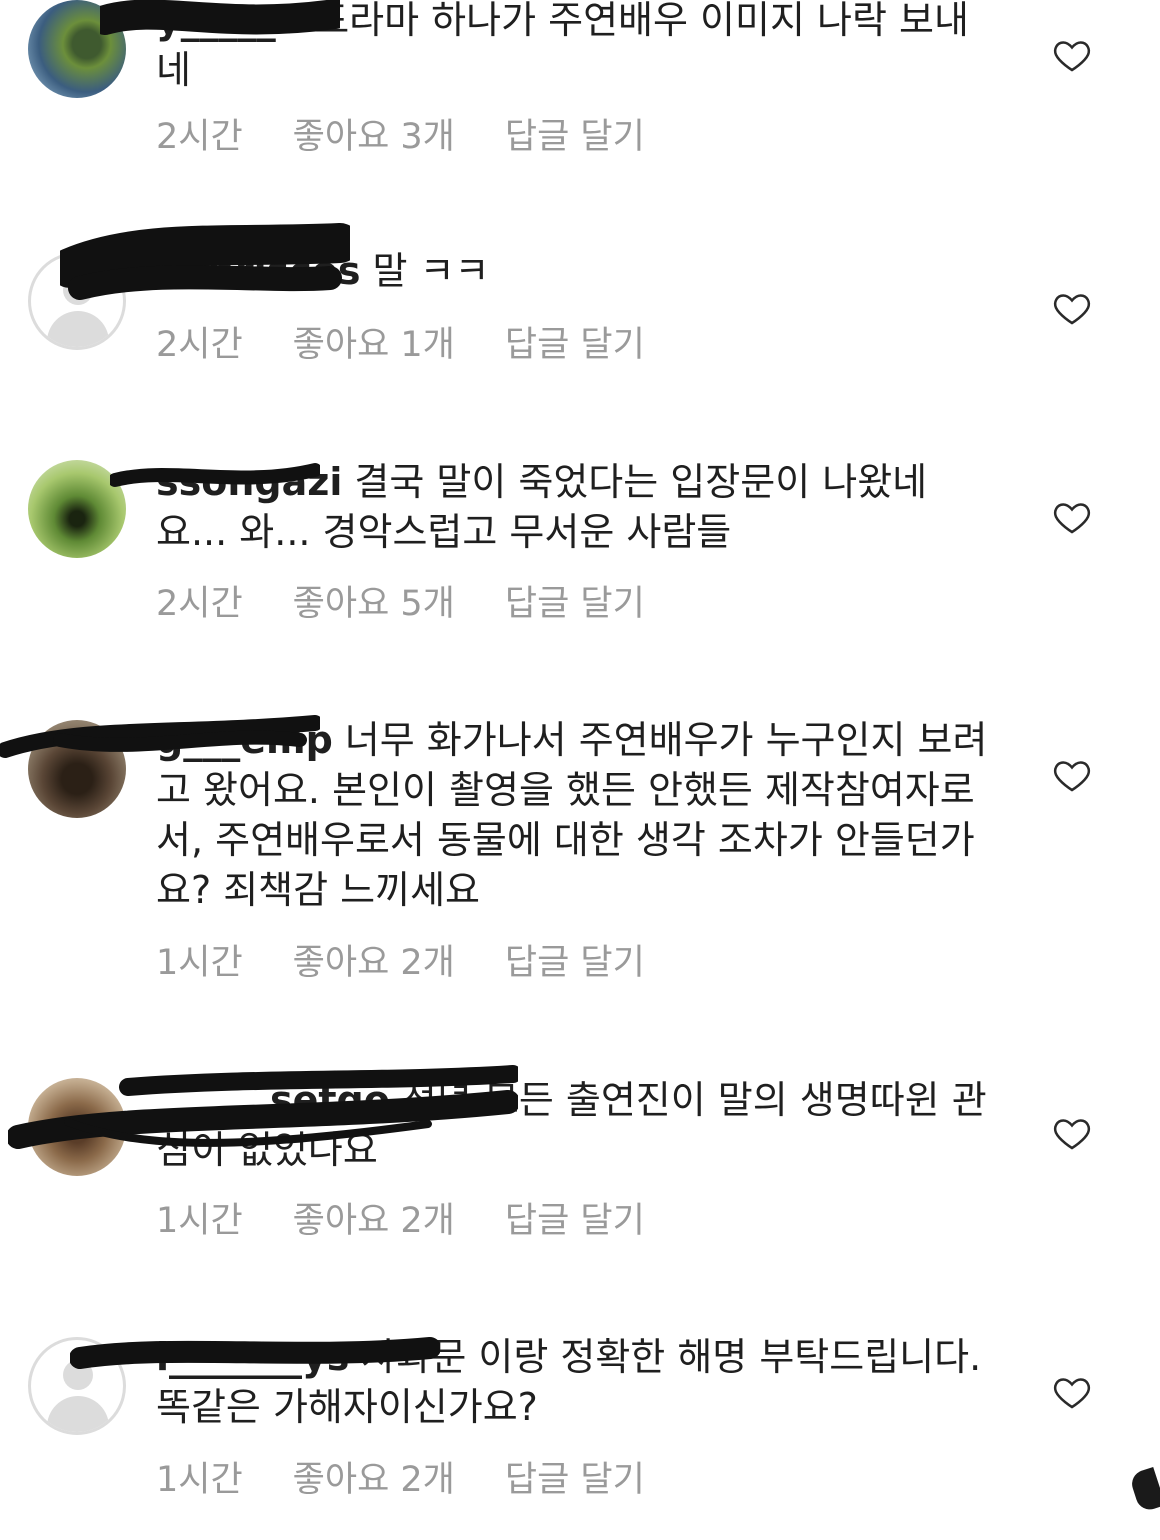  I want to click on comment-meta: 2시간 좋아요 3개 답글 달기, so click(425, 137).